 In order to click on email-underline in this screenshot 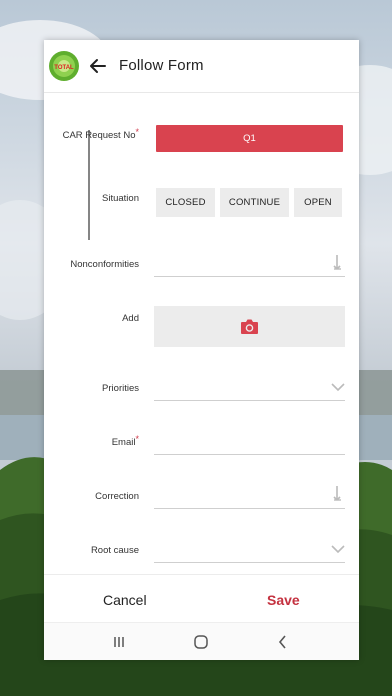, I will do `click(249, 454)`.